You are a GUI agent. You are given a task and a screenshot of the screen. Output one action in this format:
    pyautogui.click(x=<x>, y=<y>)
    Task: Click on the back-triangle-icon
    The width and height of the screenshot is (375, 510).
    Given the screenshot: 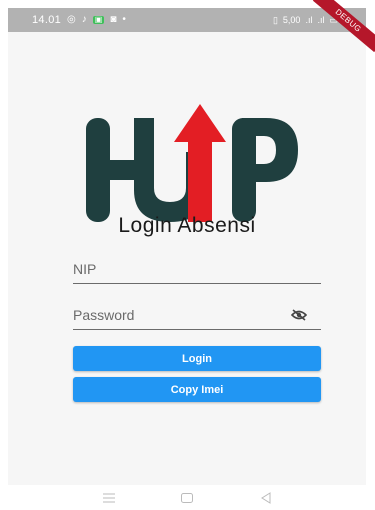 What is the action you would take?
    pyautogui.click(x=265, y=497)
    